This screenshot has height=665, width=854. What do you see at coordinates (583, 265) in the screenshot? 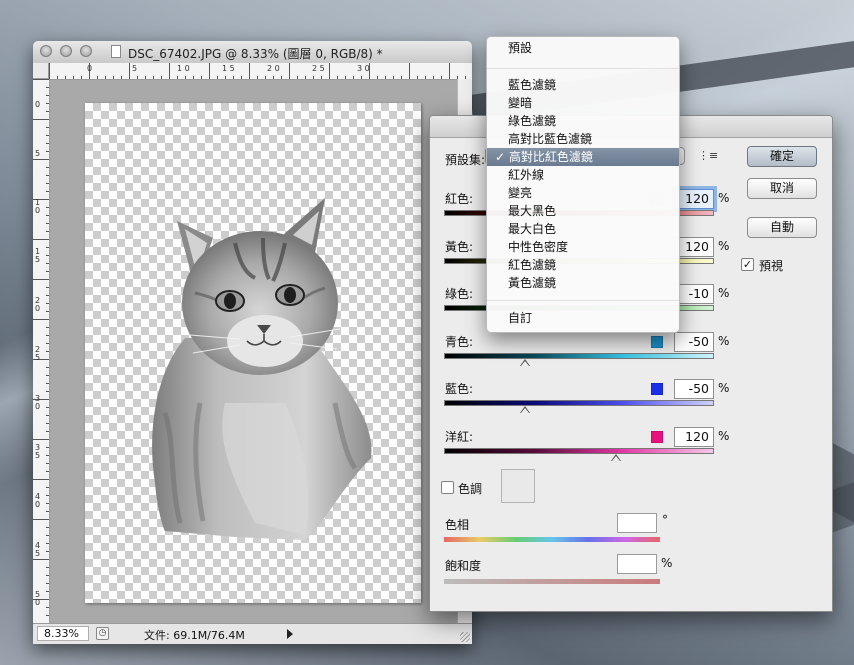
I see `menu-item: 紅色濾鏡` at bounding box center [583, 265].